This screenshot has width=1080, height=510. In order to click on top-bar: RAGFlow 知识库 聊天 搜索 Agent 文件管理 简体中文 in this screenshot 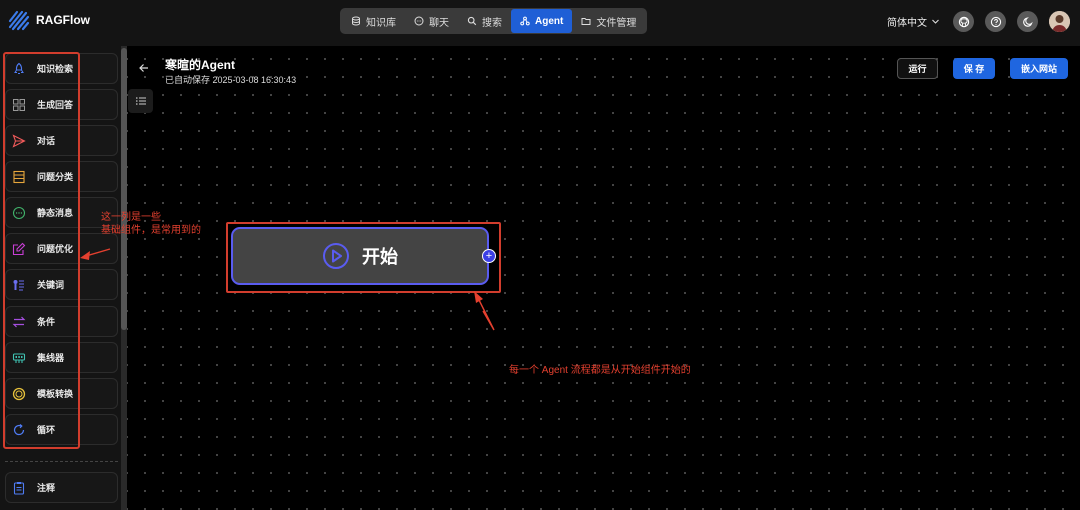, I will do `click(540, 23)`.